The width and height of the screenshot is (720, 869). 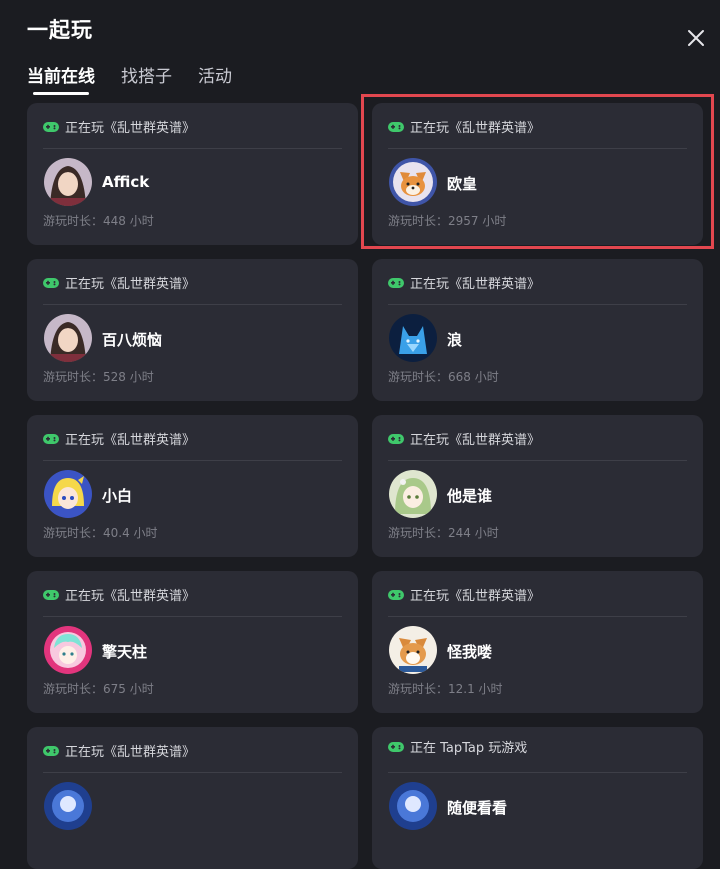 I want to click on player-card: 正在玩《乱世群英谱》 小白 游玩时长：40.4 小时, so click(x=192, y=486).